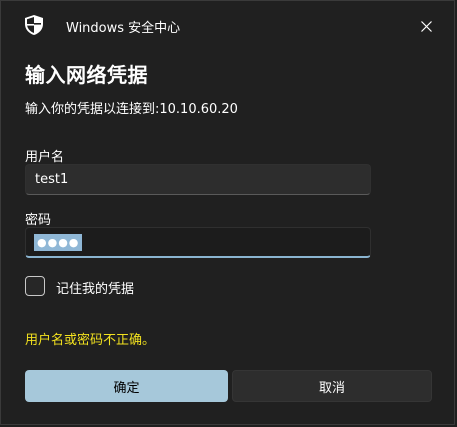 Image resolution: width=457 pixels, height=427 pixels. What do you see at coordinates (45, 157) in the screenshot?
I see `username-label: 用户名` at bounding box center [45, 157].